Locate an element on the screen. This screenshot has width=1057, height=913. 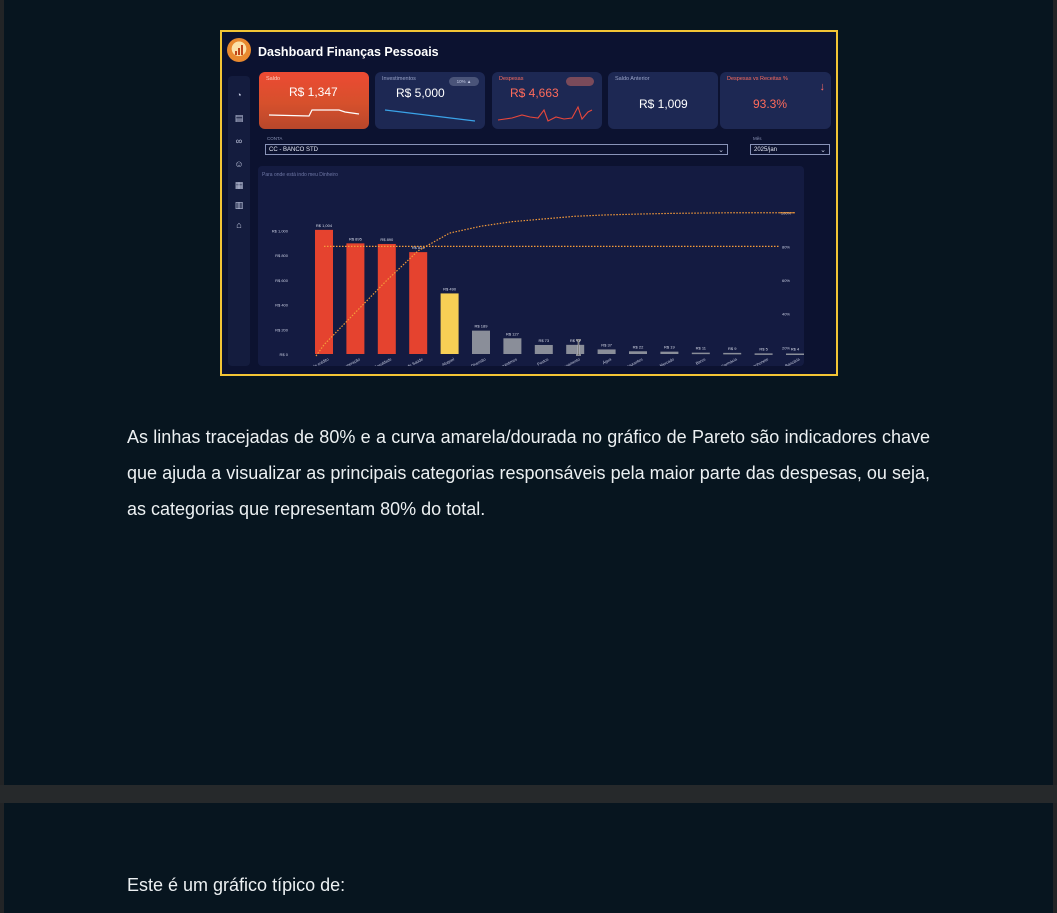
y-tick-label: R$ 0 is located at coordinates (284, 354).